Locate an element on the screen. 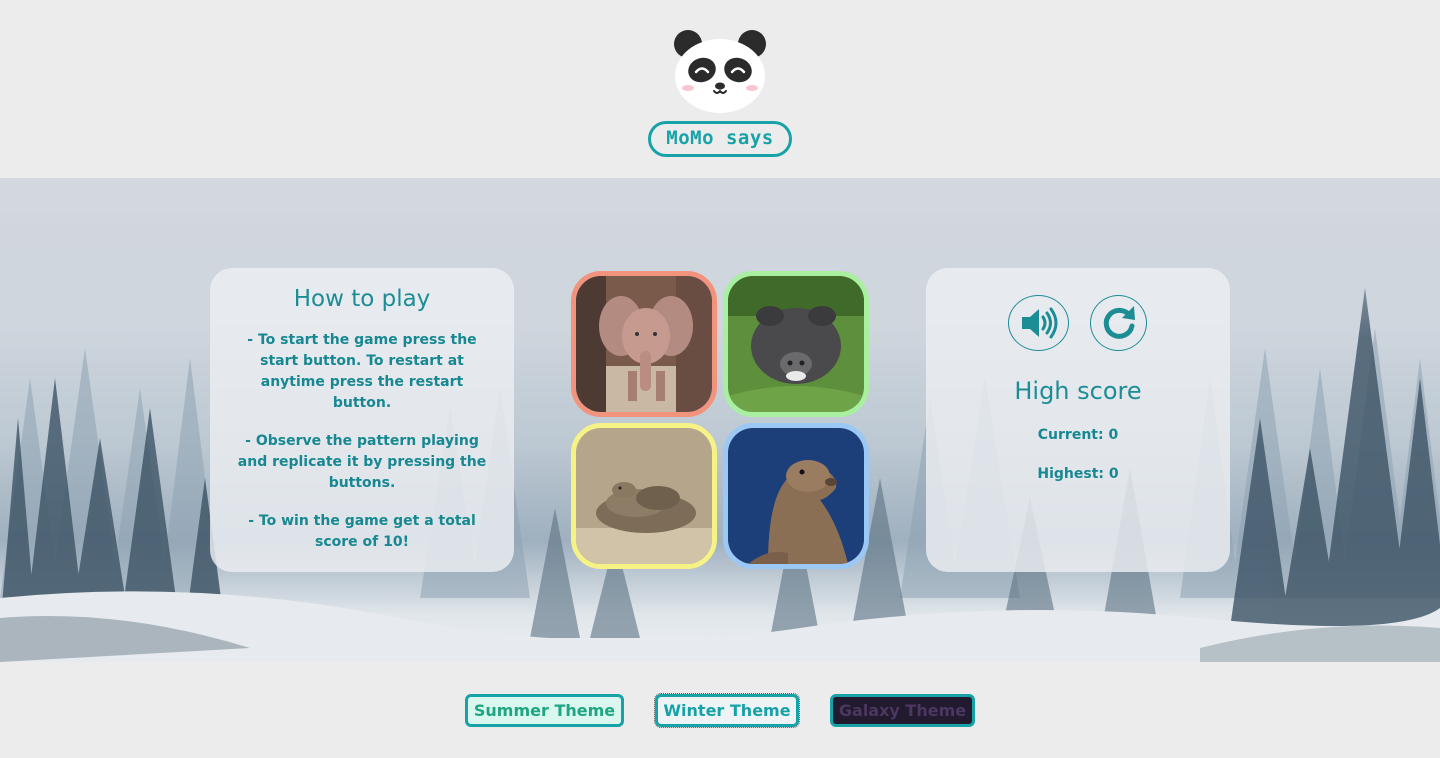 This screenshot has height=758, width=1440. elephant-tile is located at coordinates (644, 344).